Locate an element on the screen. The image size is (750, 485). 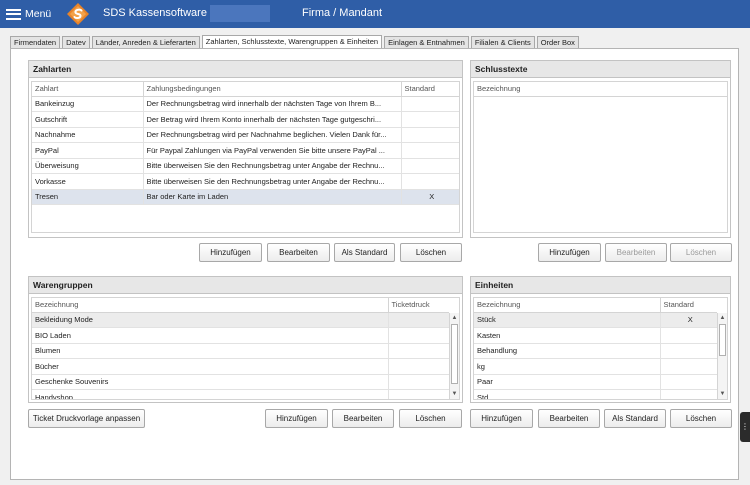
menu-label: Menü is located at coordinates (38, 14).